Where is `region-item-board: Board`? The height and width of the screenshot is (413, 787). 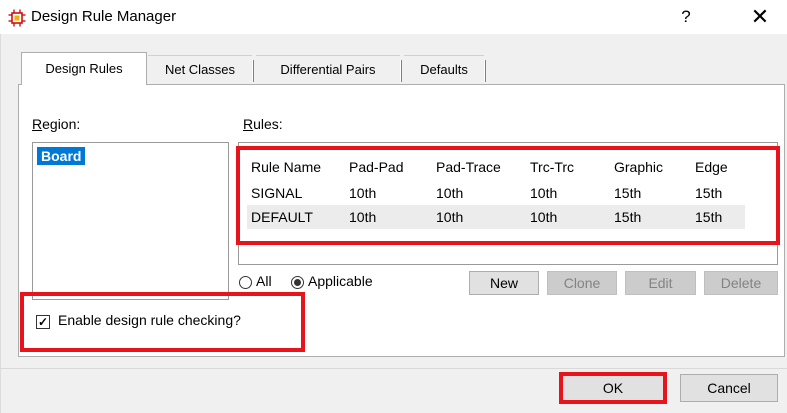
region-item-board: Board is located at coordinates (61, 156).